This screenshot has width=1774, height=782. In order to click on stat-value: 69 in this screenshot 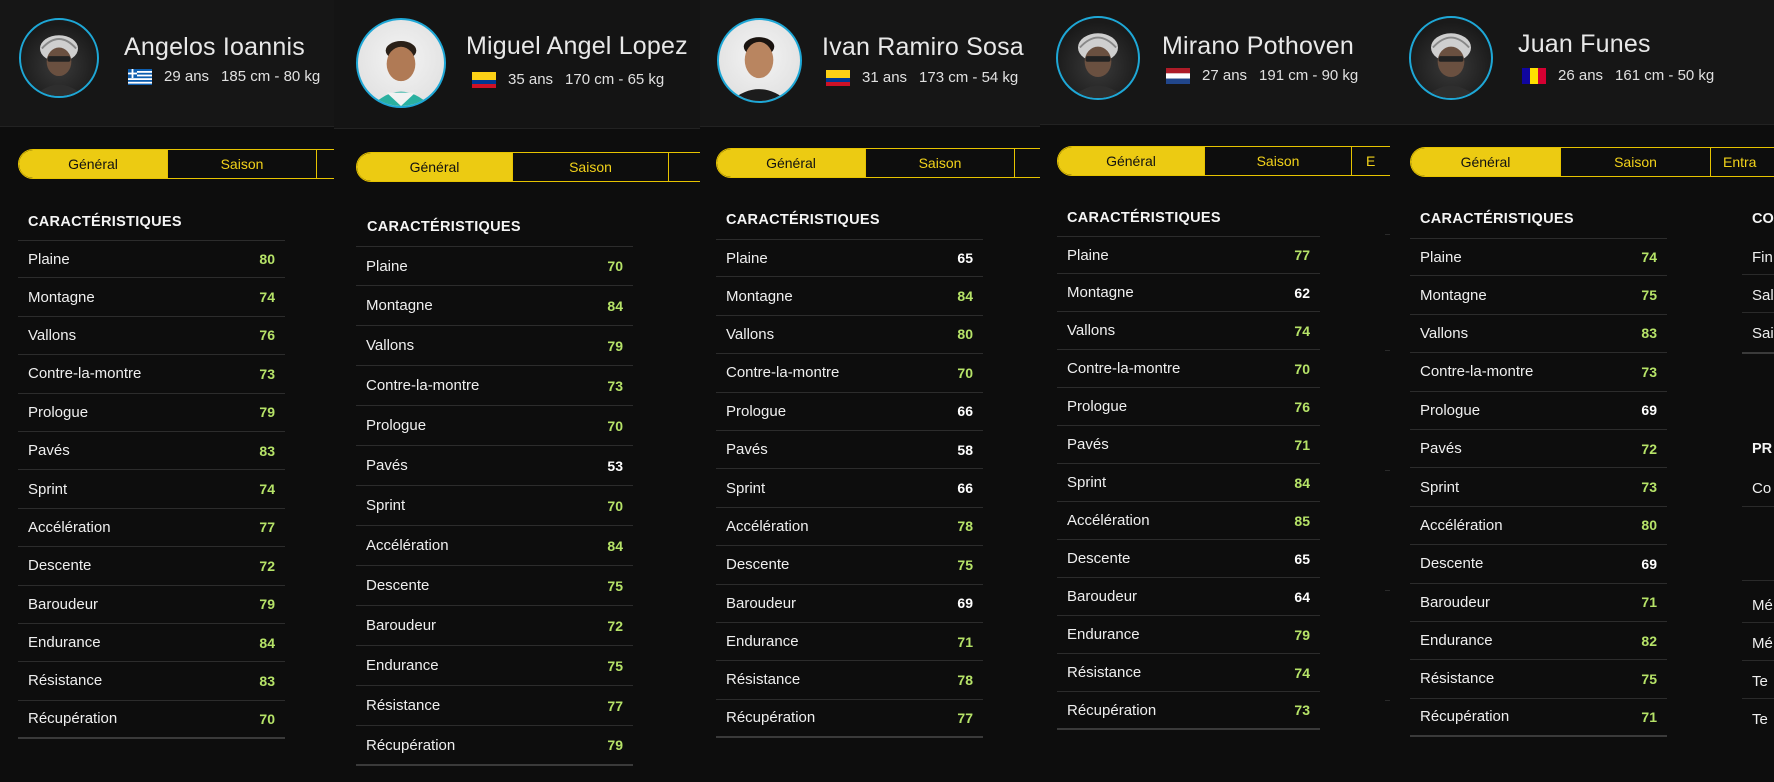, I will do `click(965, 603)`.